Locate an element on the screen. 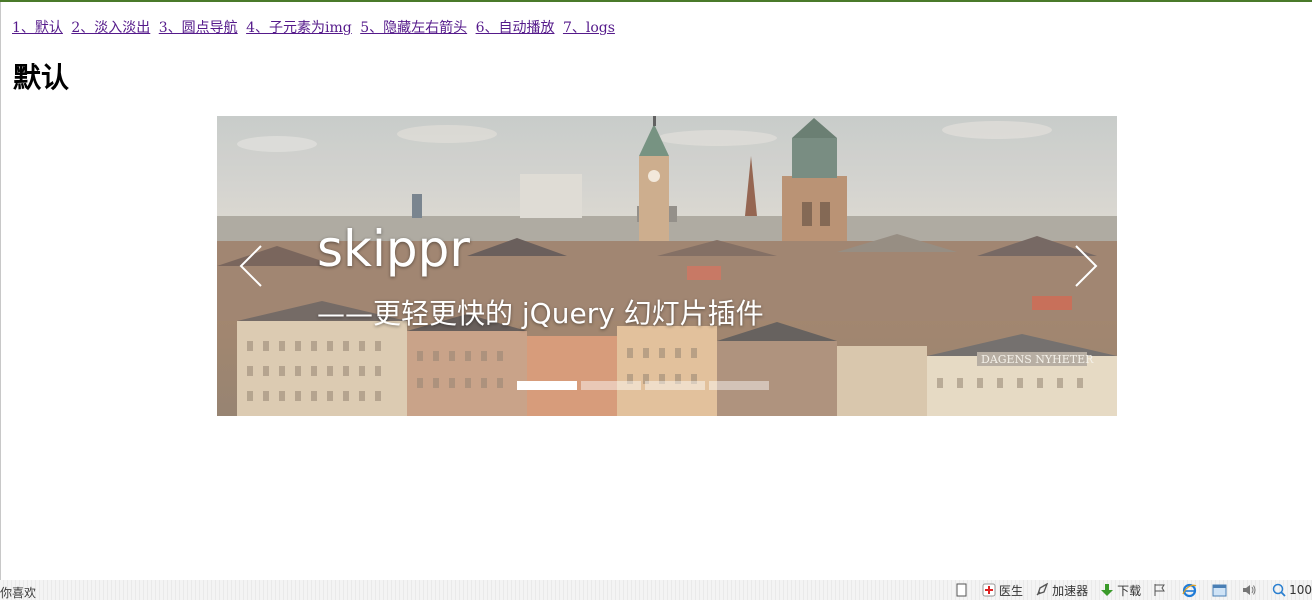 Image resolution: width=1312 pixels, height=601 pixels. accelerator-label: 加速器 is located at coordinates (1070, 590).